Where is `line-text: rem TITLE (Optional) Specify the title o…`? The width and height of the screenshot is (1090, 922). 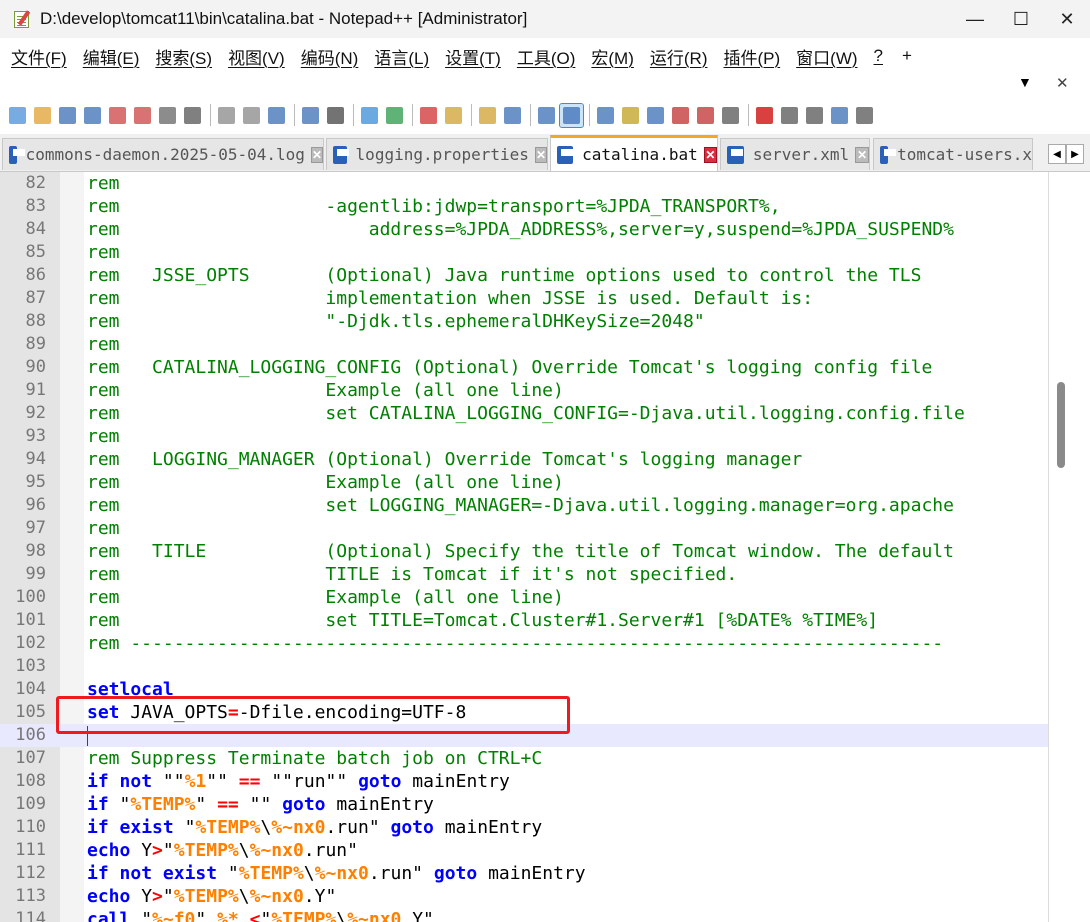
line-text: rem TITLE (Optional) Specify the title o… is located at coordinates (520, 551).